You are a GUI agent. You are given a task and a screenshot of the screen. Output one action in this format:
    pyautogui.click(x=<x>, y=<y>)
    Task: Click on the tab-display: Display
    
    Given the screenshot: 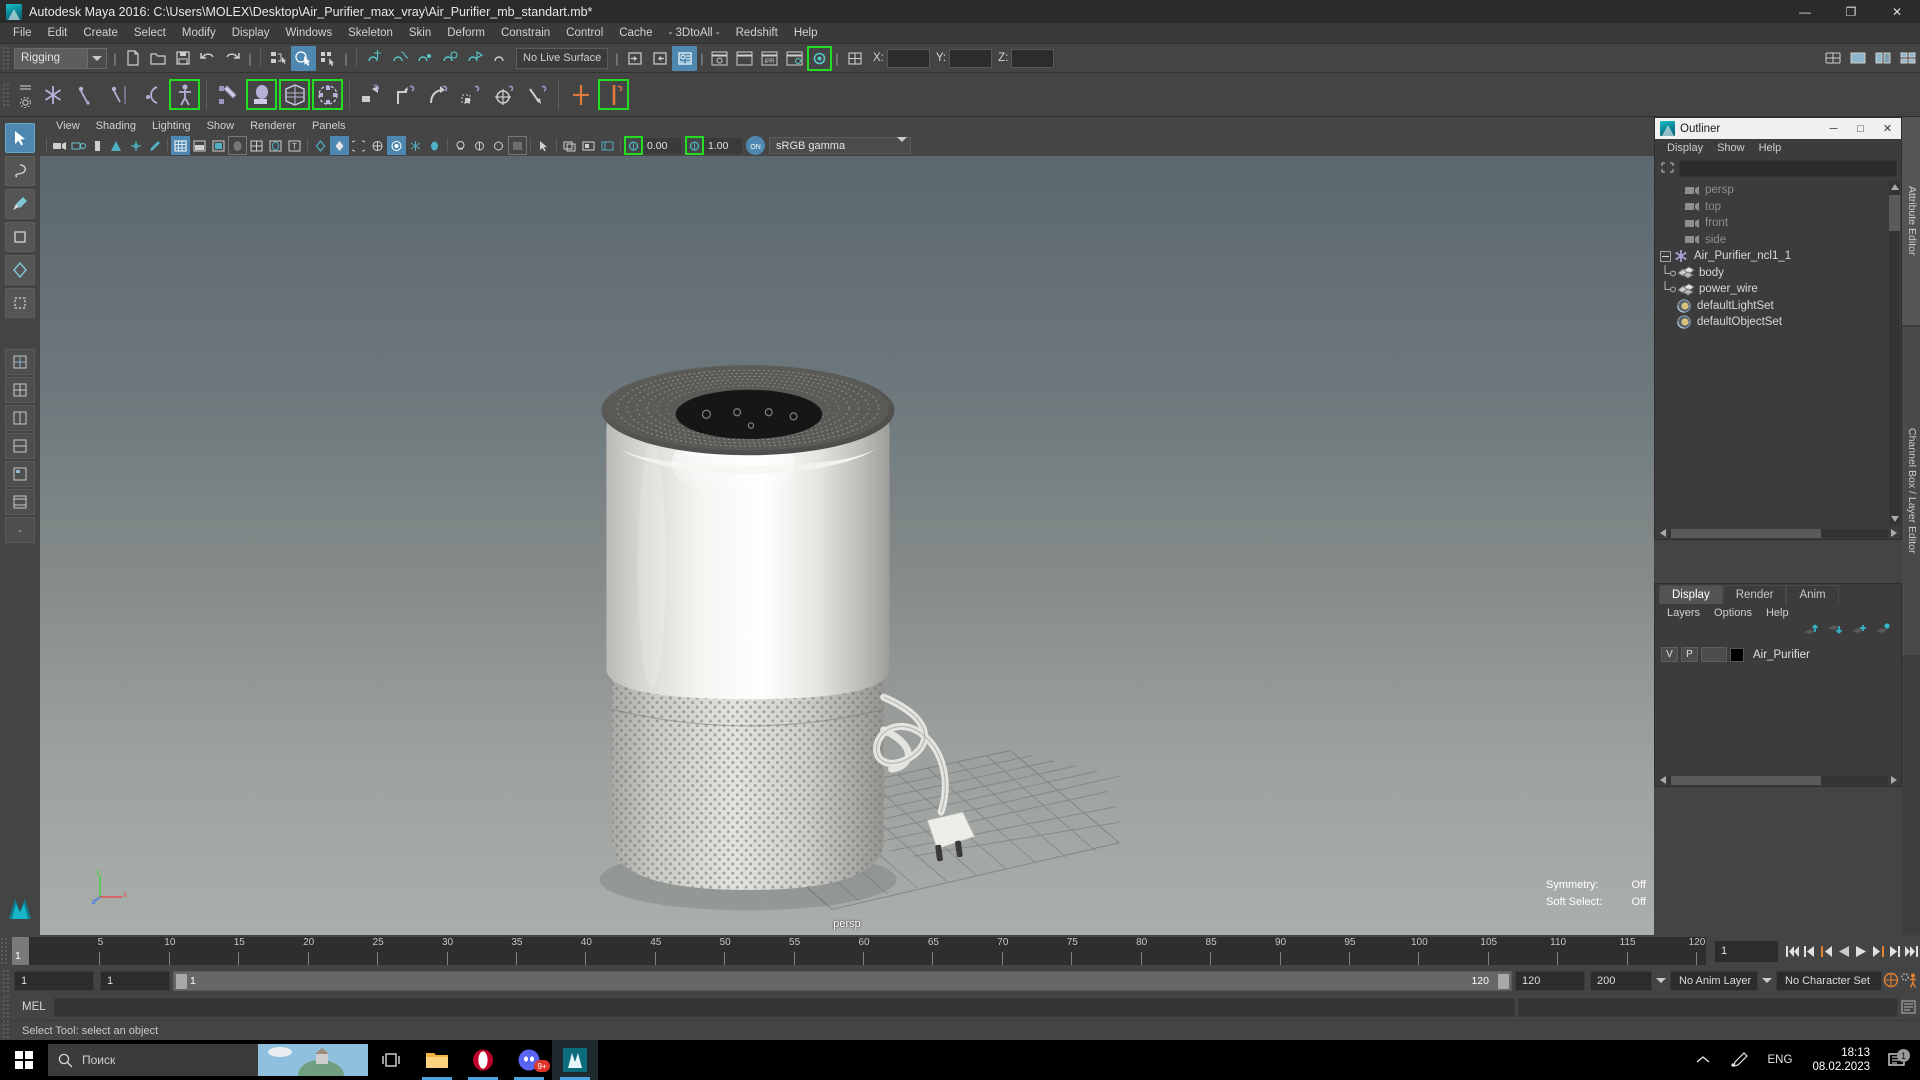 What is the action you would take?
    pyautogui.click(x=1691, y=594)
    